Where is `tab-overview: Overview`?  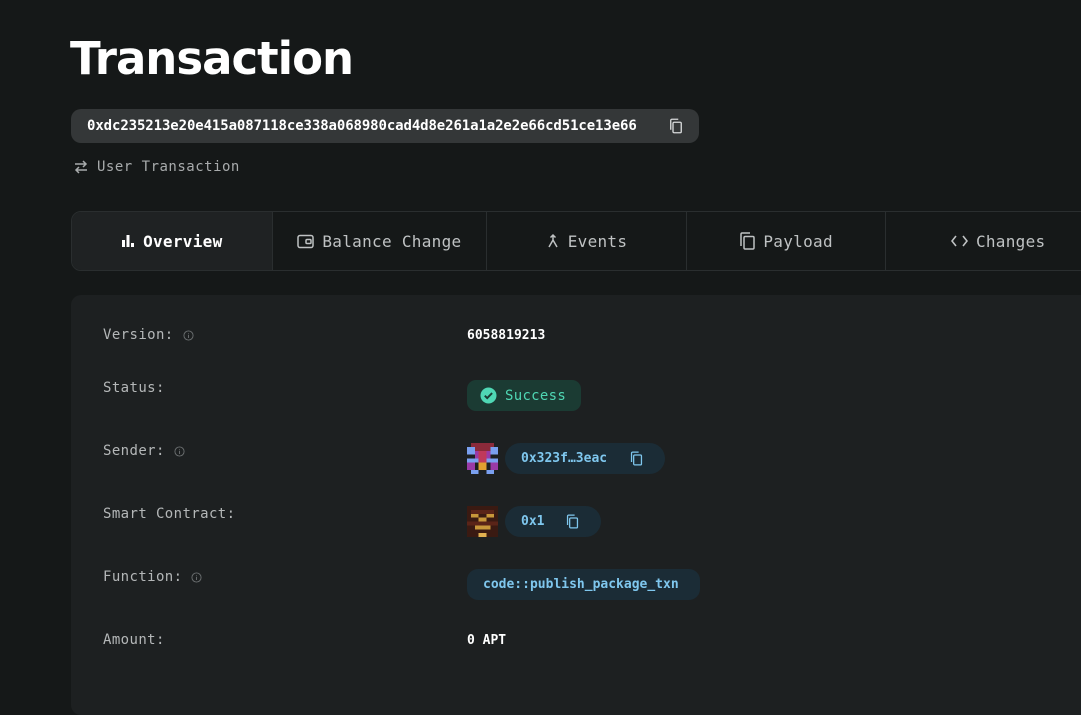 tab-overview: Overview is located at coordinates (172, 241).